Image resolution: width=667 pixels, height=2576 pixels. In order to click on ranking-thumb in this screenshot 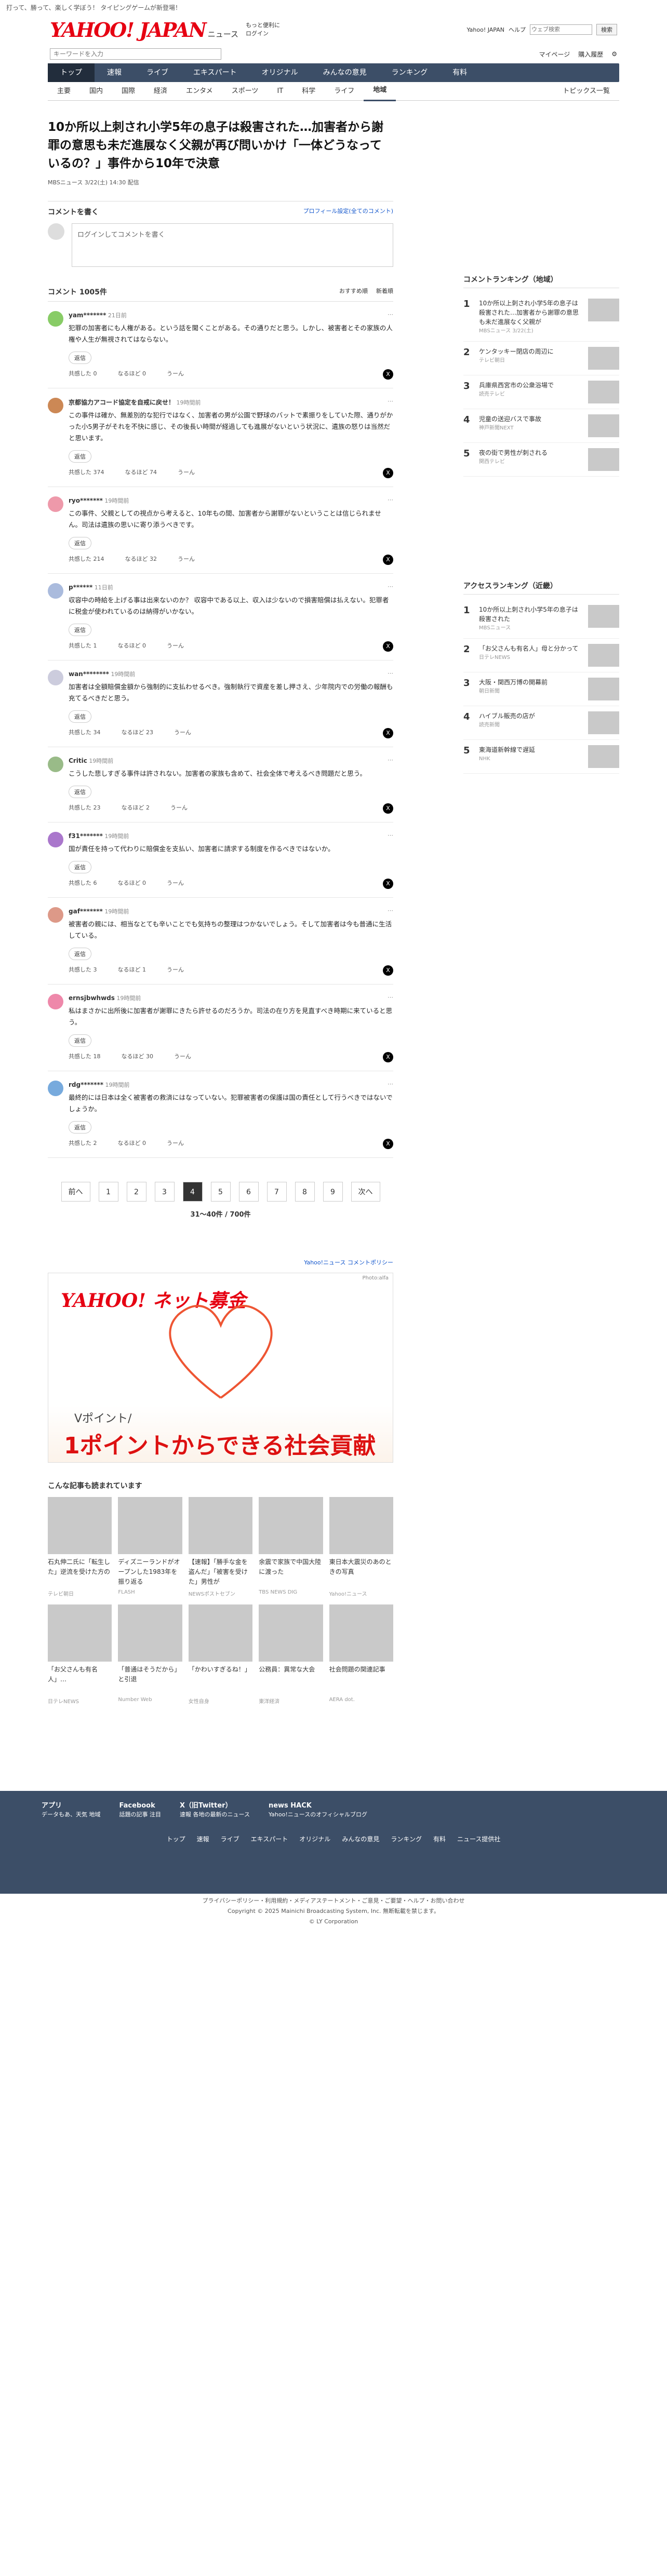, I will do `click(603, 392)`.